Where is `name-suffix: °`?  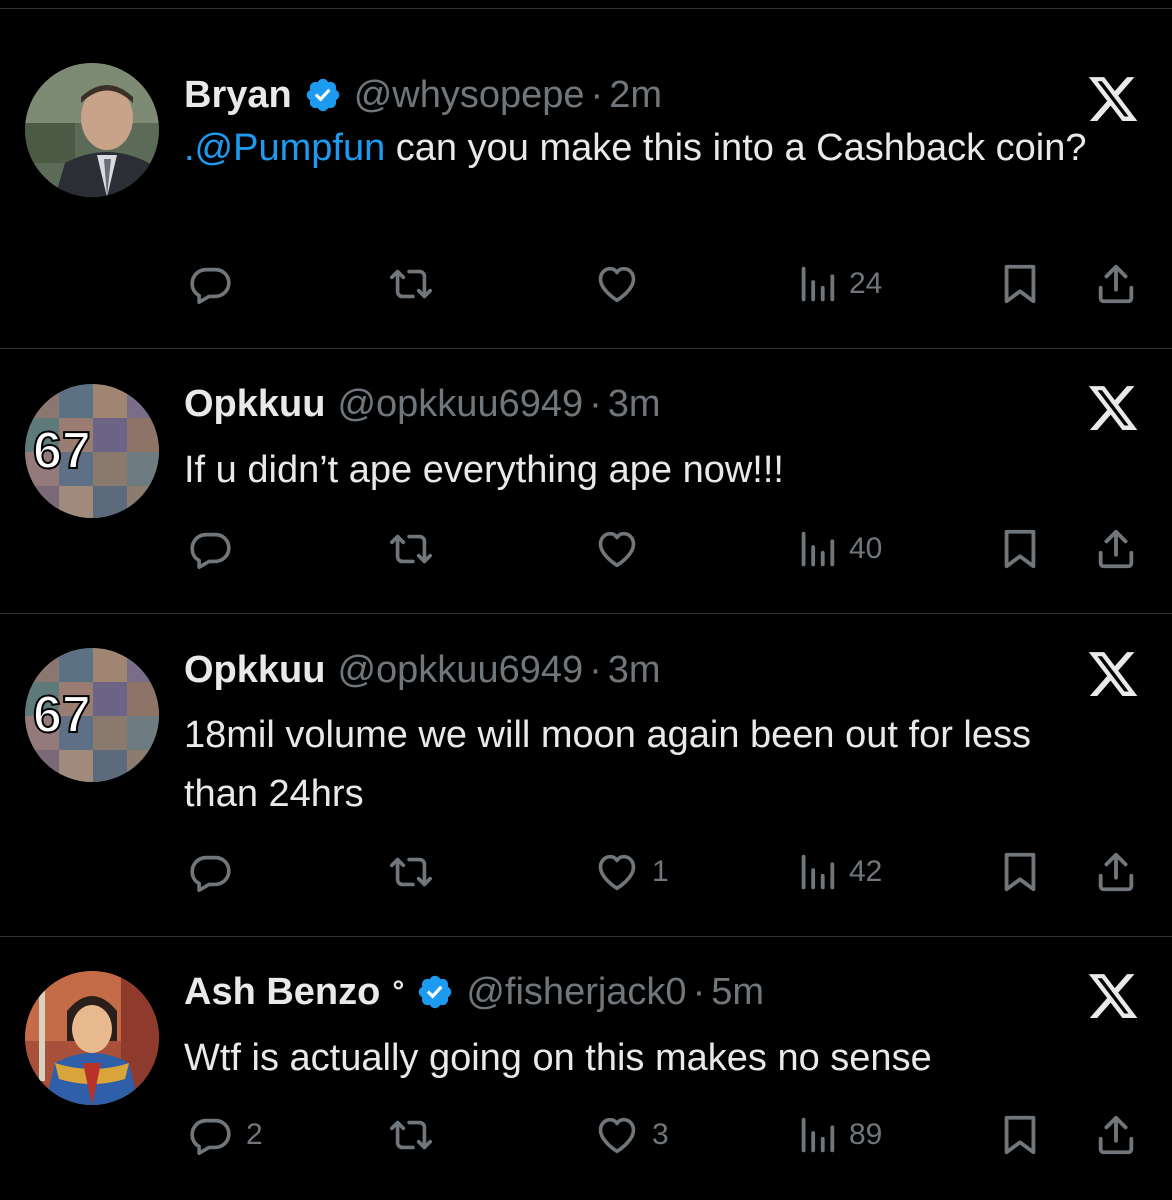 name-suffix: ° is located at coordinates (398, 991).